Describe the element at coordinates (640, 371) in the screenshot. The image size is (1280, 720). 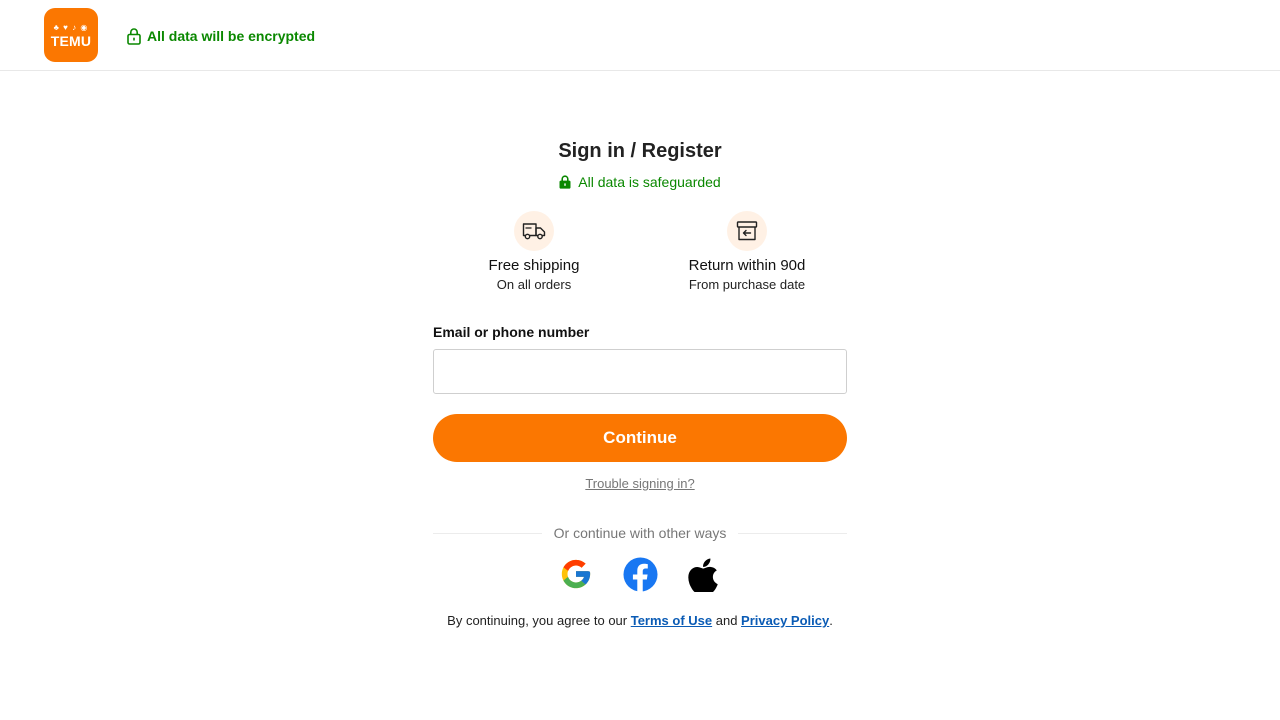
I see `email-phone-input` at that location.